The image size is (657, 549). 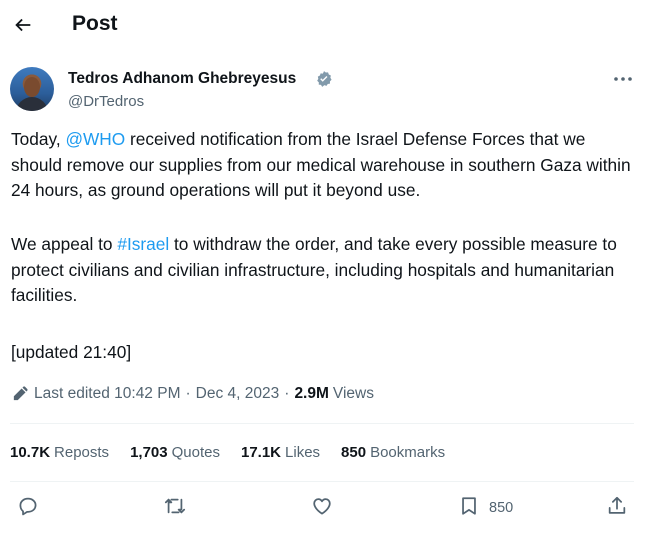 I want to click on mention-link: @WHO, so click(x=95, y=139).